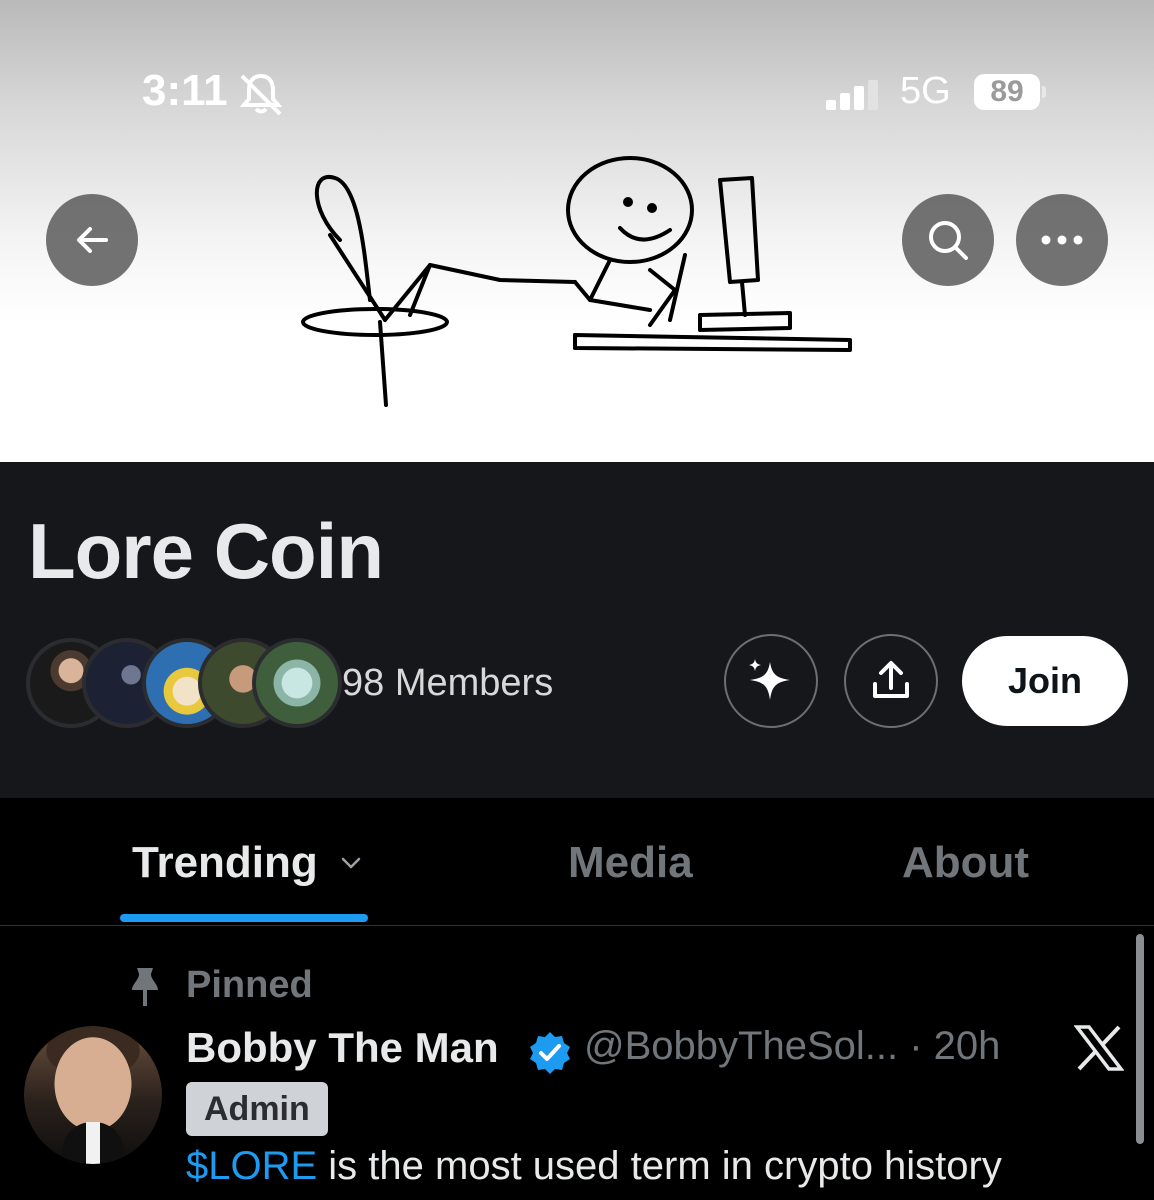  I want to click on avatar, so click(297, 683).